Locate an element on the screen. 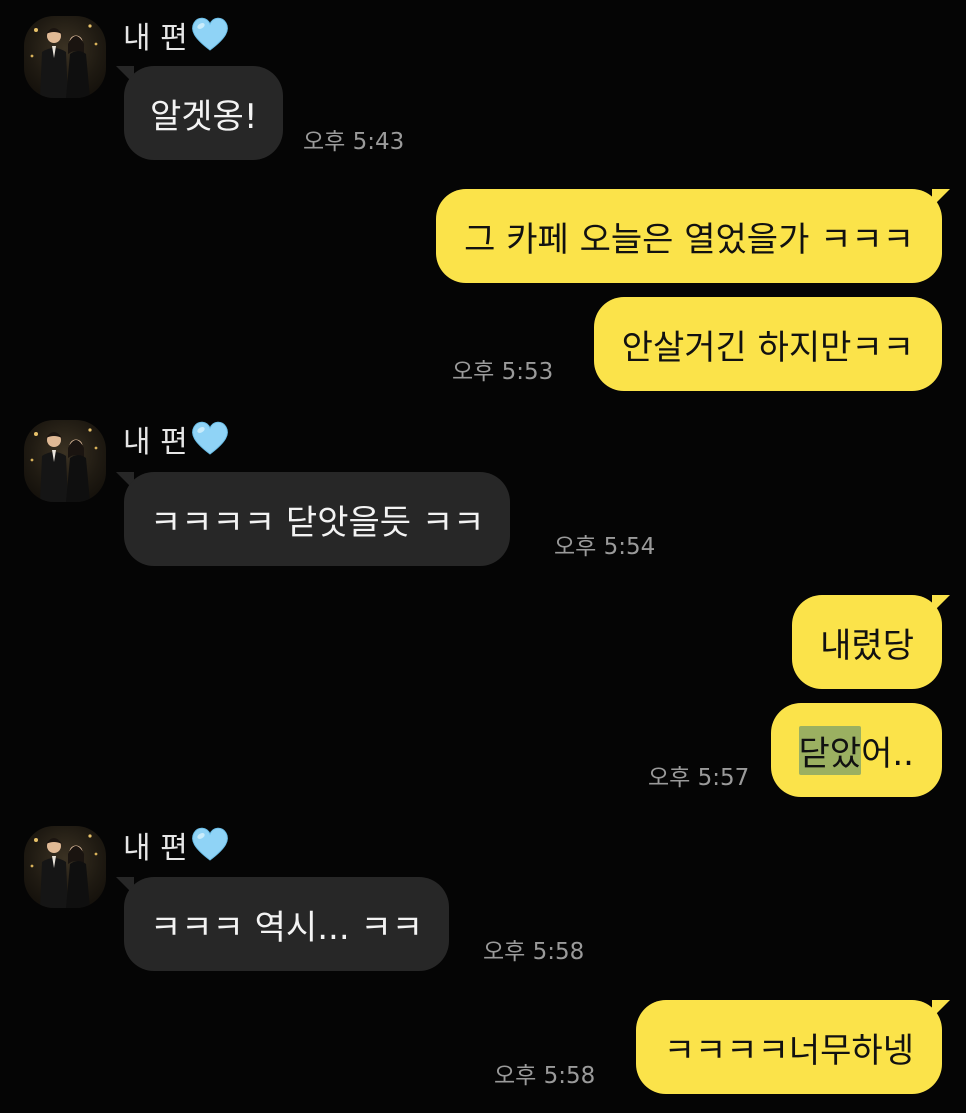  message-text: ㅋㅋㅋ 역시... ㅋㅋ is located at coordinates (286, 927).